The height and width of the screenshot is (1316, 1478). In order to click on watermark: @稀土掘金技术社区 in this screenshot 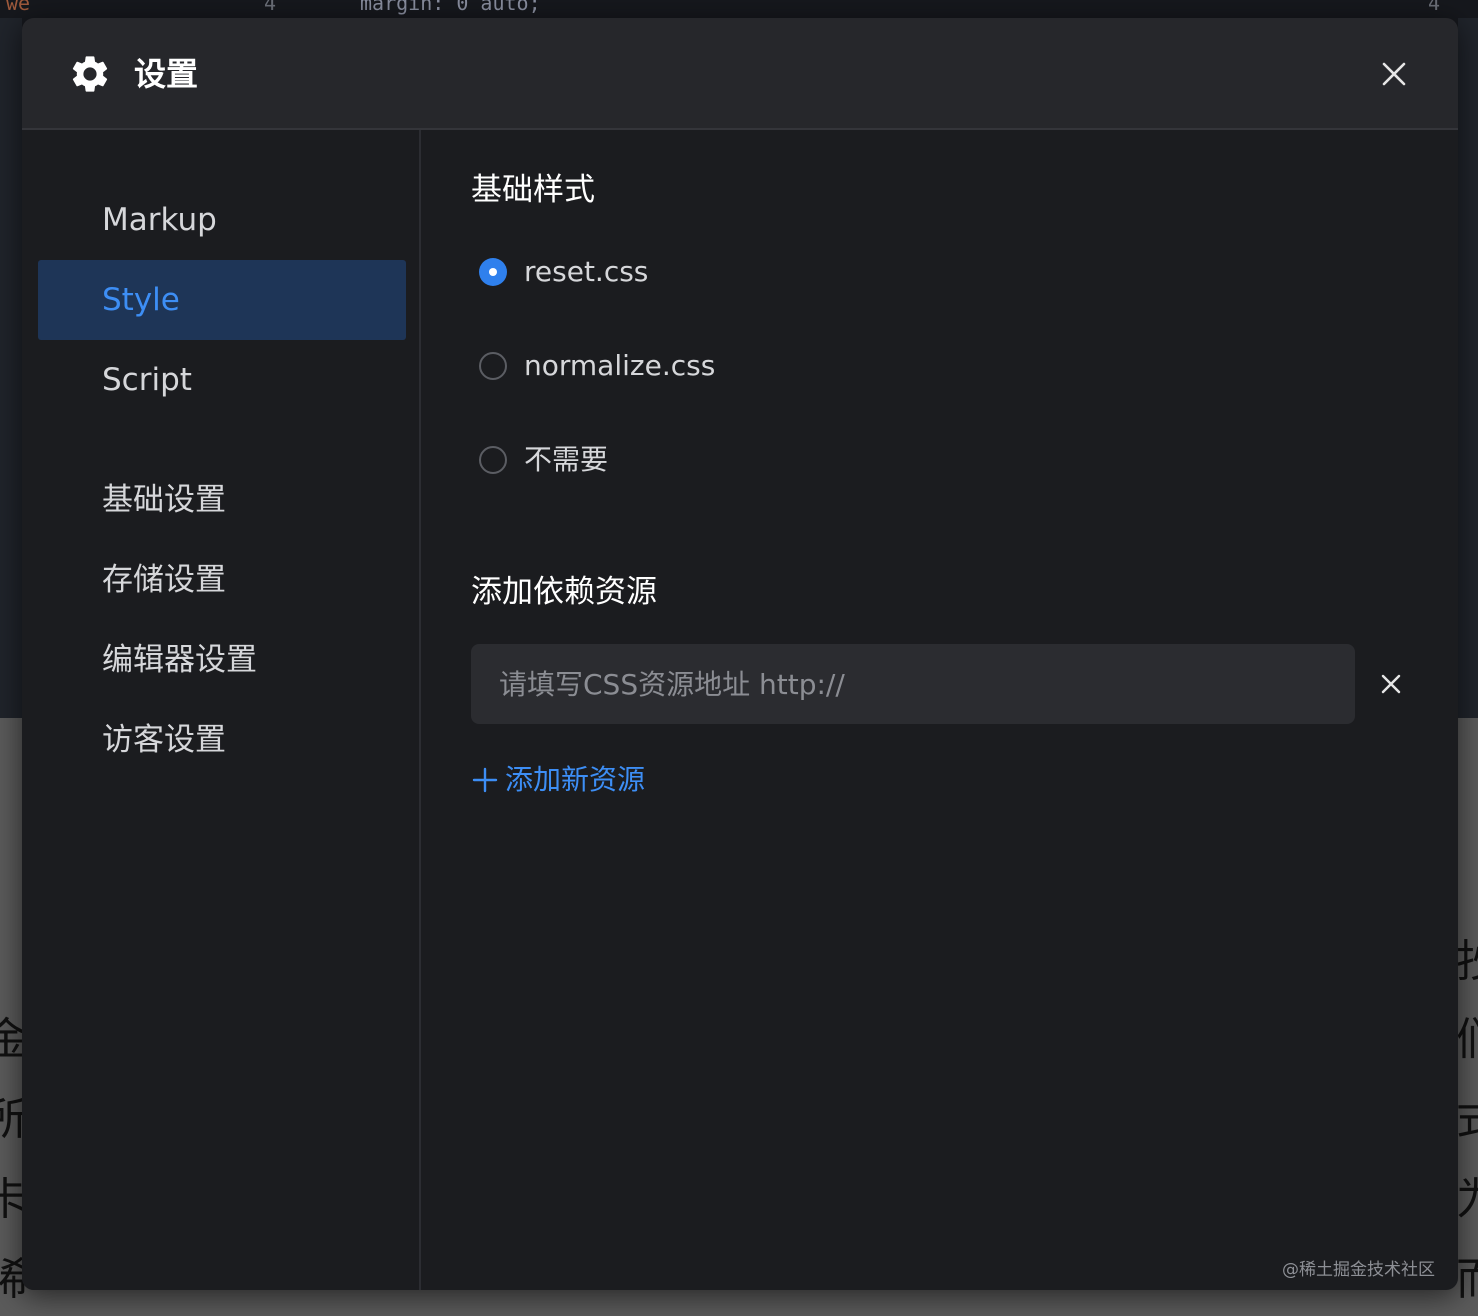, I will do `click(1358, 1270)`.